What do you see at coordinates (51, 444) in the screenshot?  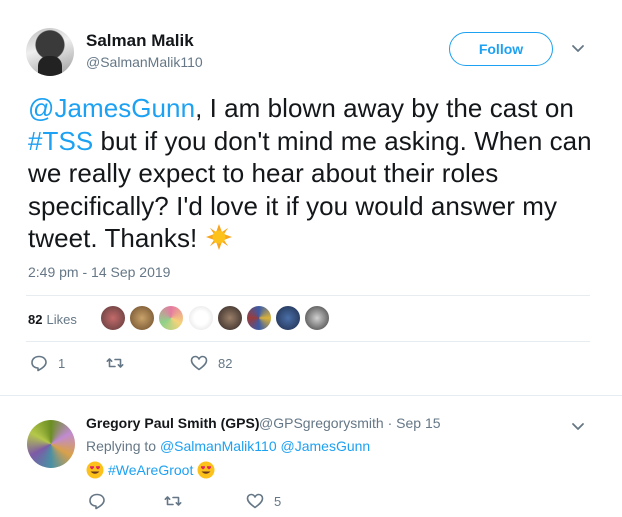 I see `reply-author-avatar` at bounding box center [51, 444].